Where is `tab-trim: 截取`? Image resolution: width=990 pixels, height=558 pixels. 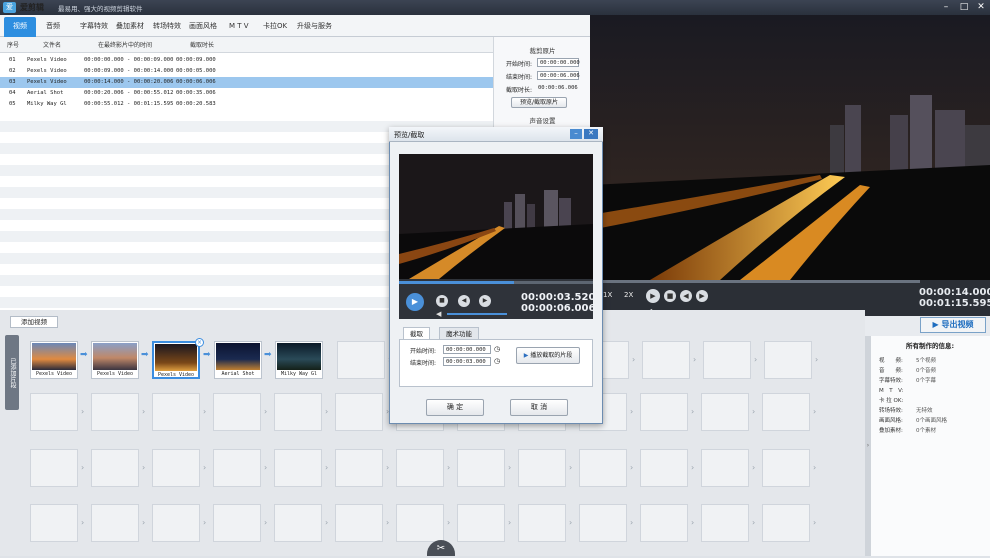
tab-trim: 截取 is located at coordinates (416, 333).